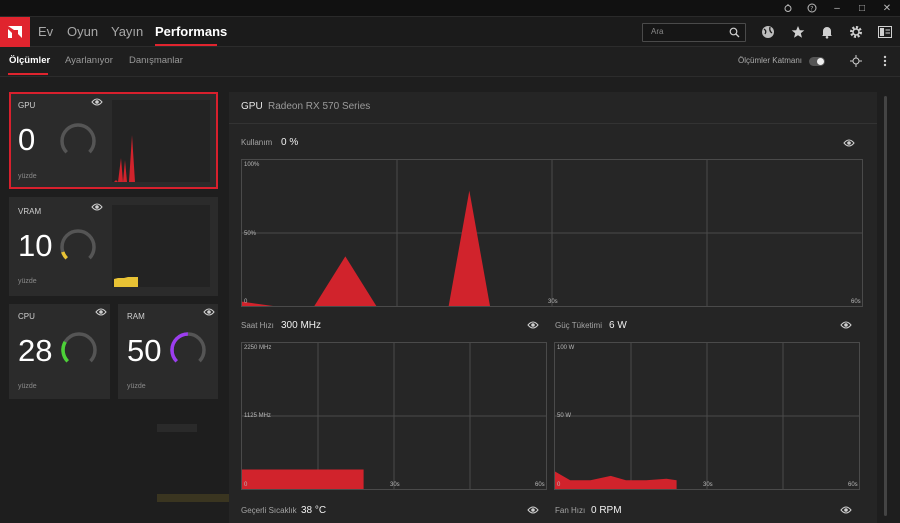 The width and height of the screenshot is (900, 523). I want to click on vram-card-unit: yüzde, so click(27, 281).